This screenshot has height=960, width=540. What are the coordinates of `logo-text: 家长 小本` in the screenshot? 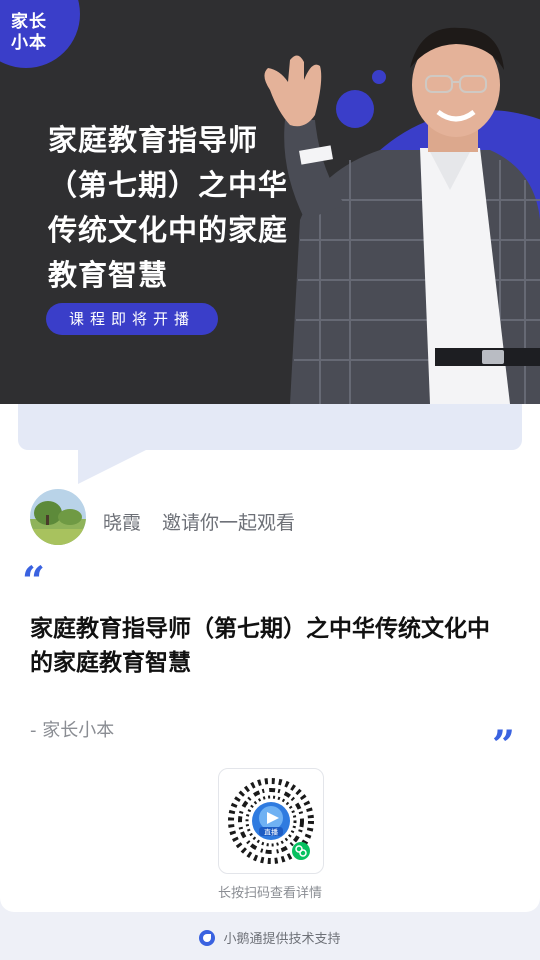 It's located at (29, 32).